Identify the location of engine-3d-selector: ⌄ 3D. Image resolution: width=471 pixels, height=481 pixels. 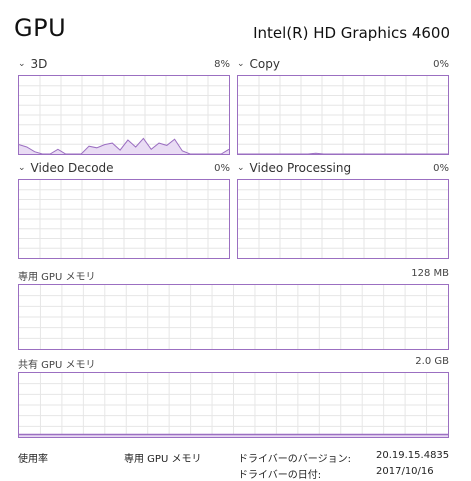
(32, 64).